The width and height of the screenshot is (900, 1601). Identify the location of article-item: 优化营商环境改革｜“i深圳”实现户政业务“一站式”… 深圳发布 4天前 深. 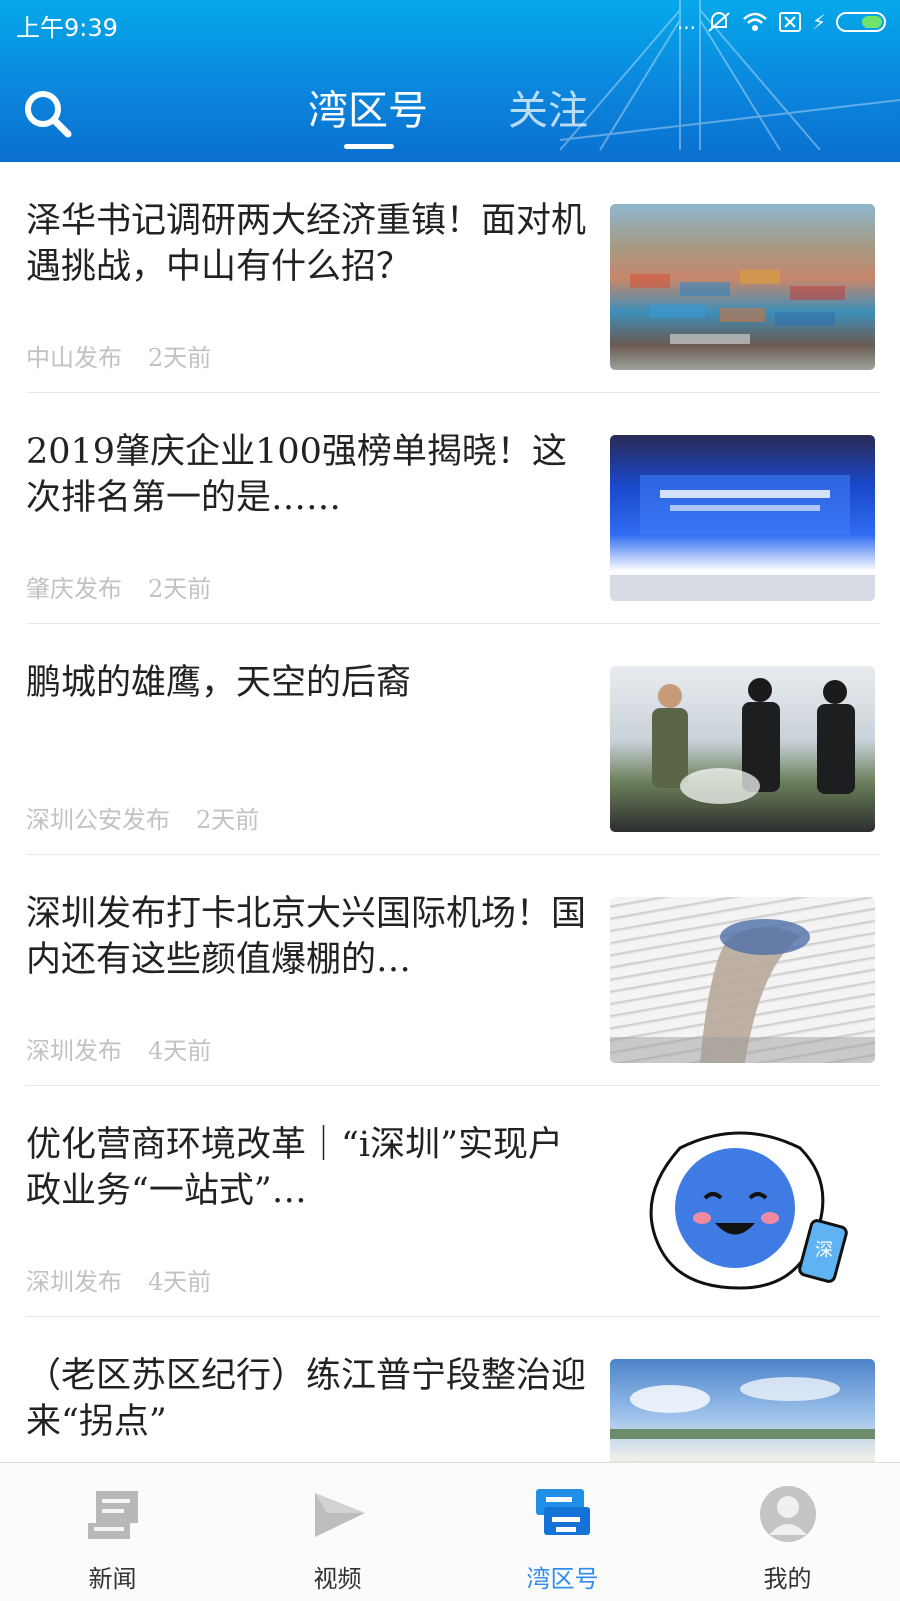
(450, 1201).